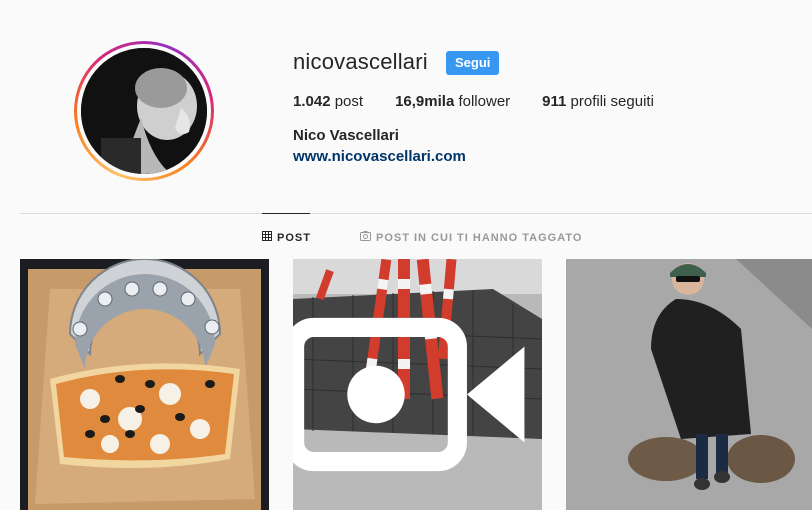 The width and height of the screenshot is (812, 510). I want to click on profile-website-link: www.nicovascellari.com, so click(379, 156).